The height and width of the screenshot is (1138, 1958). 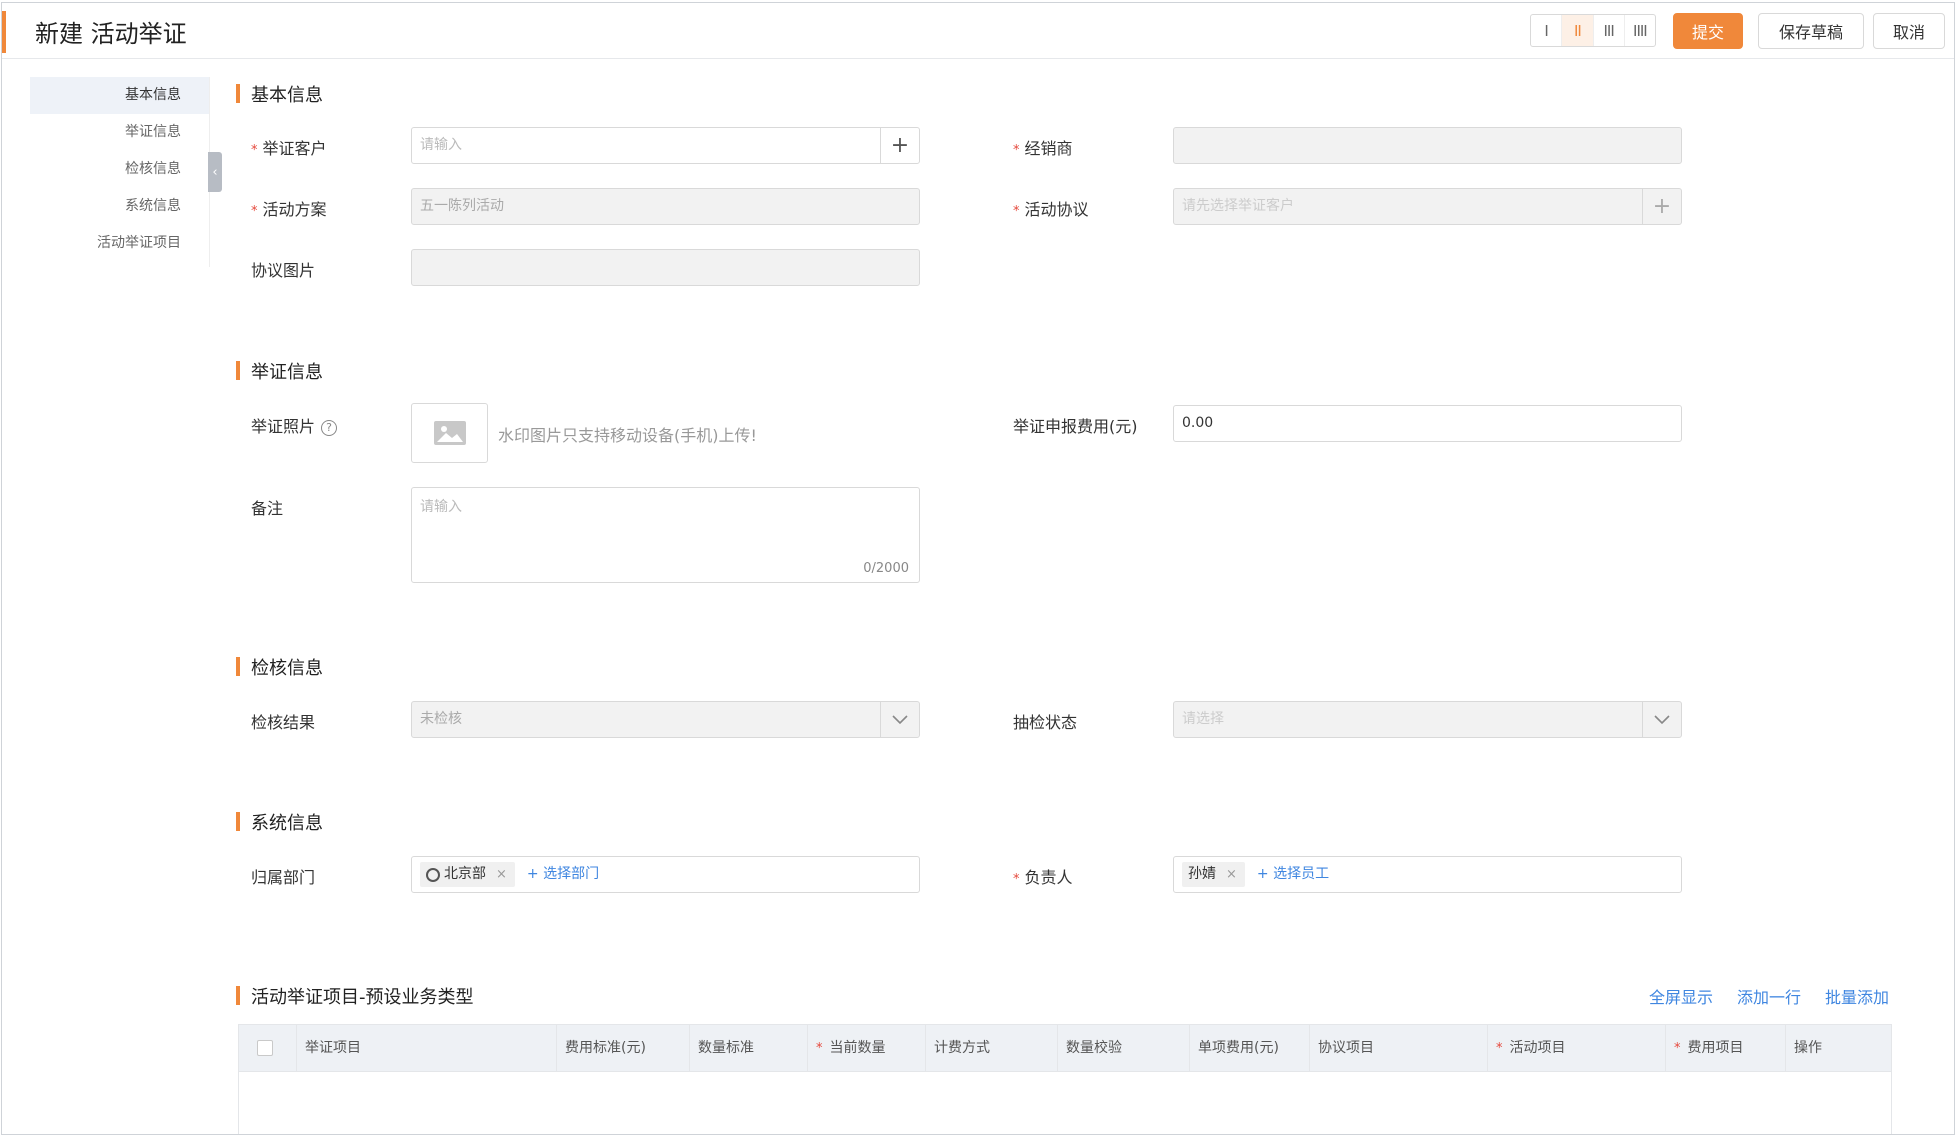 I want to click on batch-add-link: 批量添加, so click(x=1857, y=996).